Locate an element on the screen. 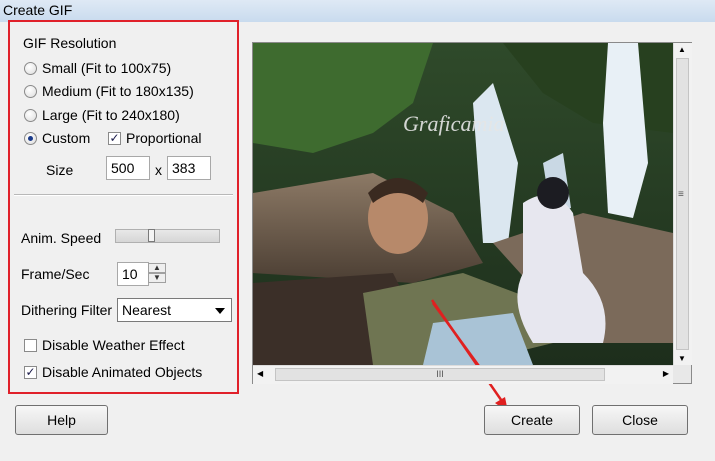 The height and width of the screenshot is (461, 715). dithering-filter-value: Nearest is located at coordinates (147, 310).